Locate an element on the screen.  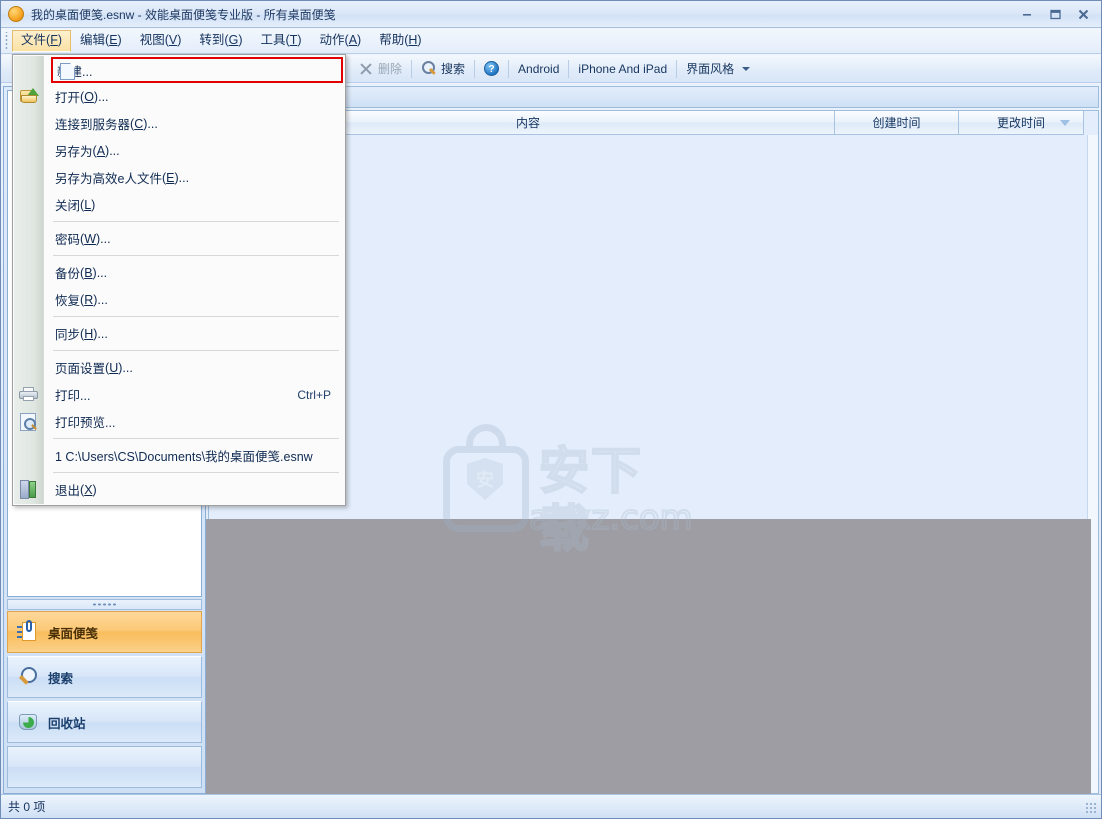
menu-view-label: 视图 is located at coordinates (152, 40).